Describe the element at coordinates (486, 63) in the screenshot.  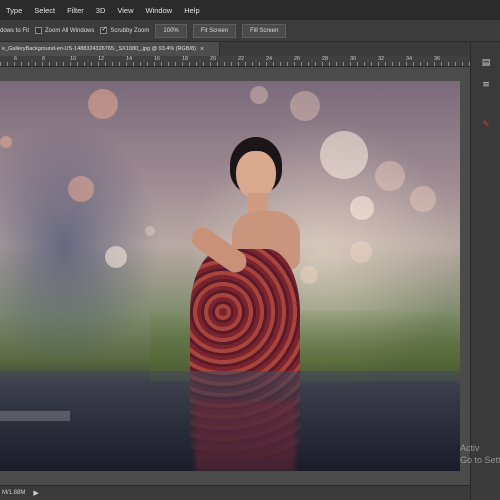
I see `history-icon: ▤` at that location.